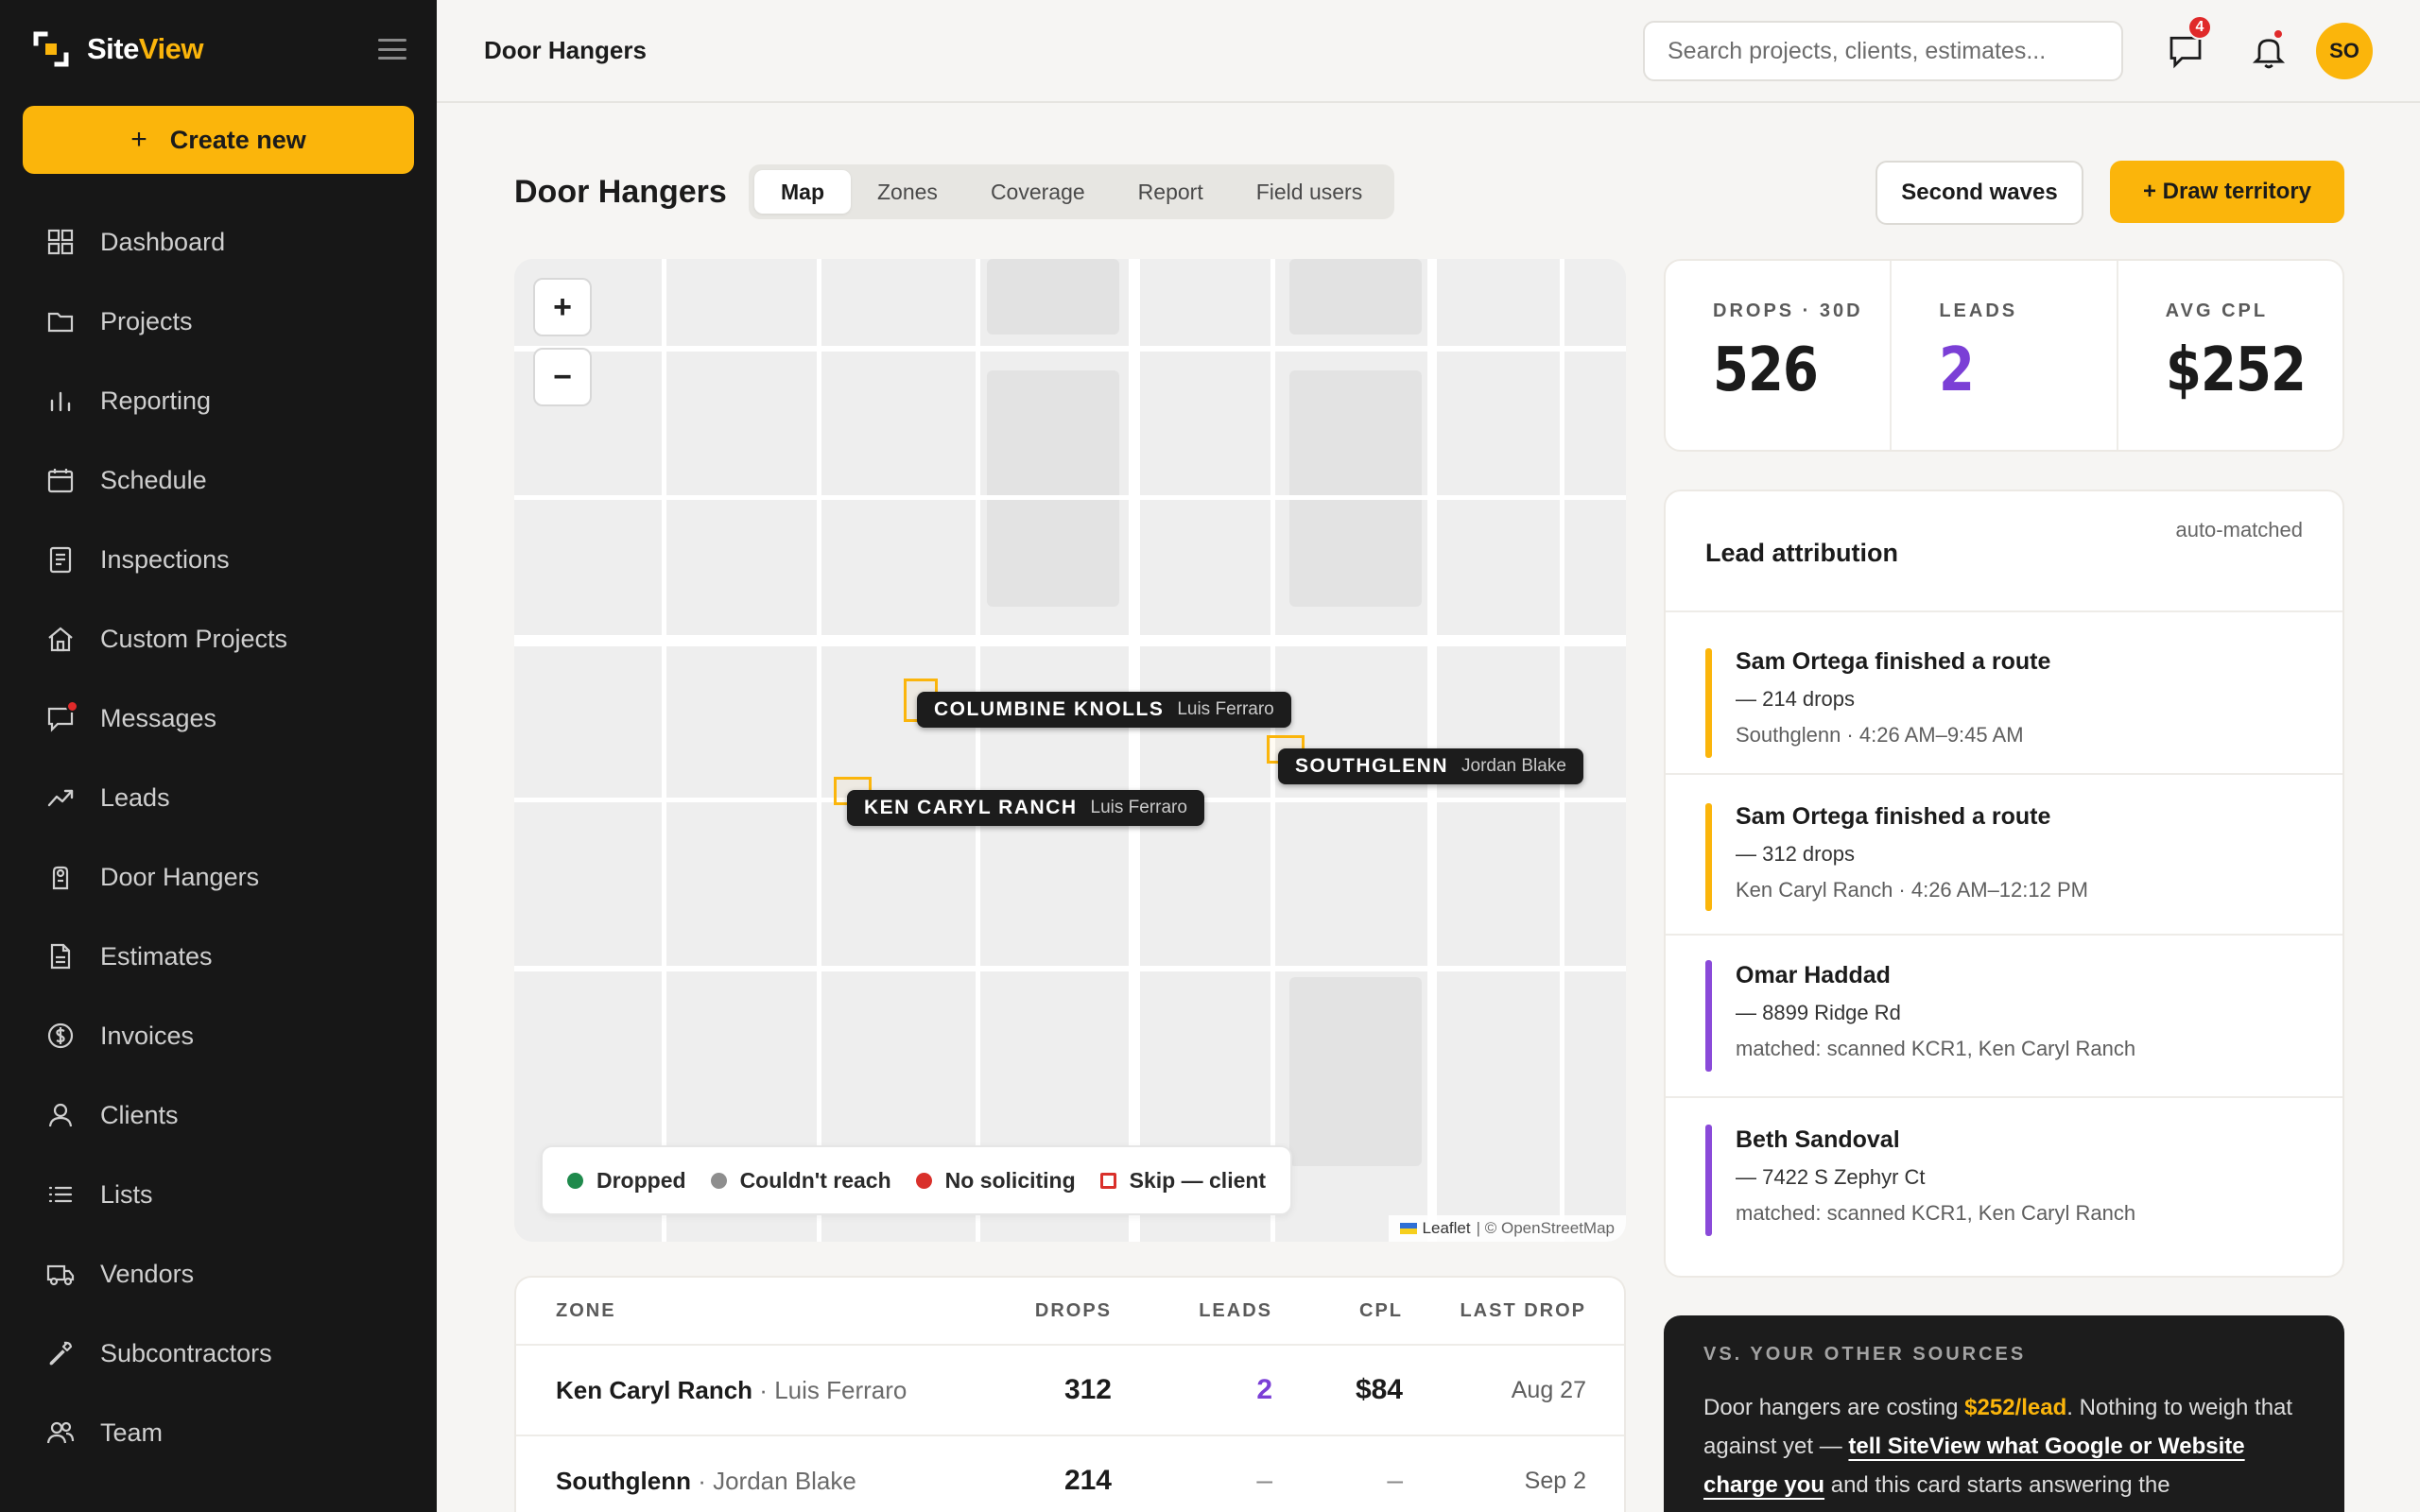  Describe the element at coordinates (60, 1432) in the screenshot. I see `team-icon` at that location.